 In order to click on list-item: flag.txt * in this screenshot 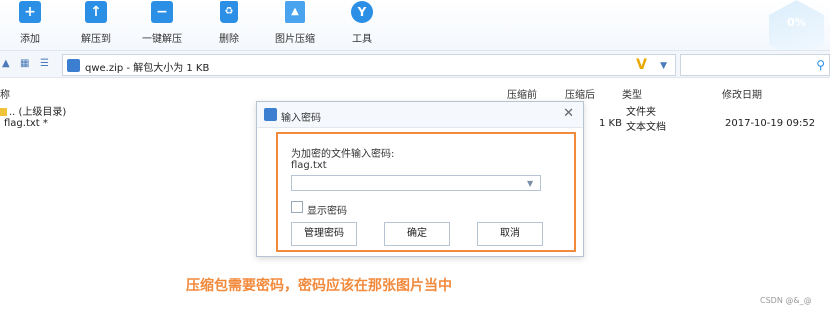, I will do `click(26, 123)`.